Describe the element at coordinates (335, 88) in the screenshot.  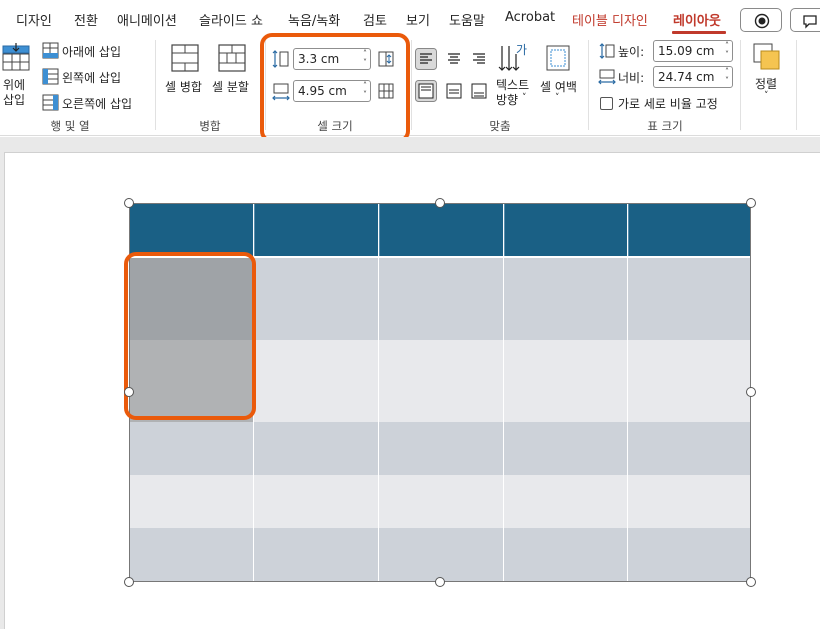
I see `cell-size-highlight` at that location.